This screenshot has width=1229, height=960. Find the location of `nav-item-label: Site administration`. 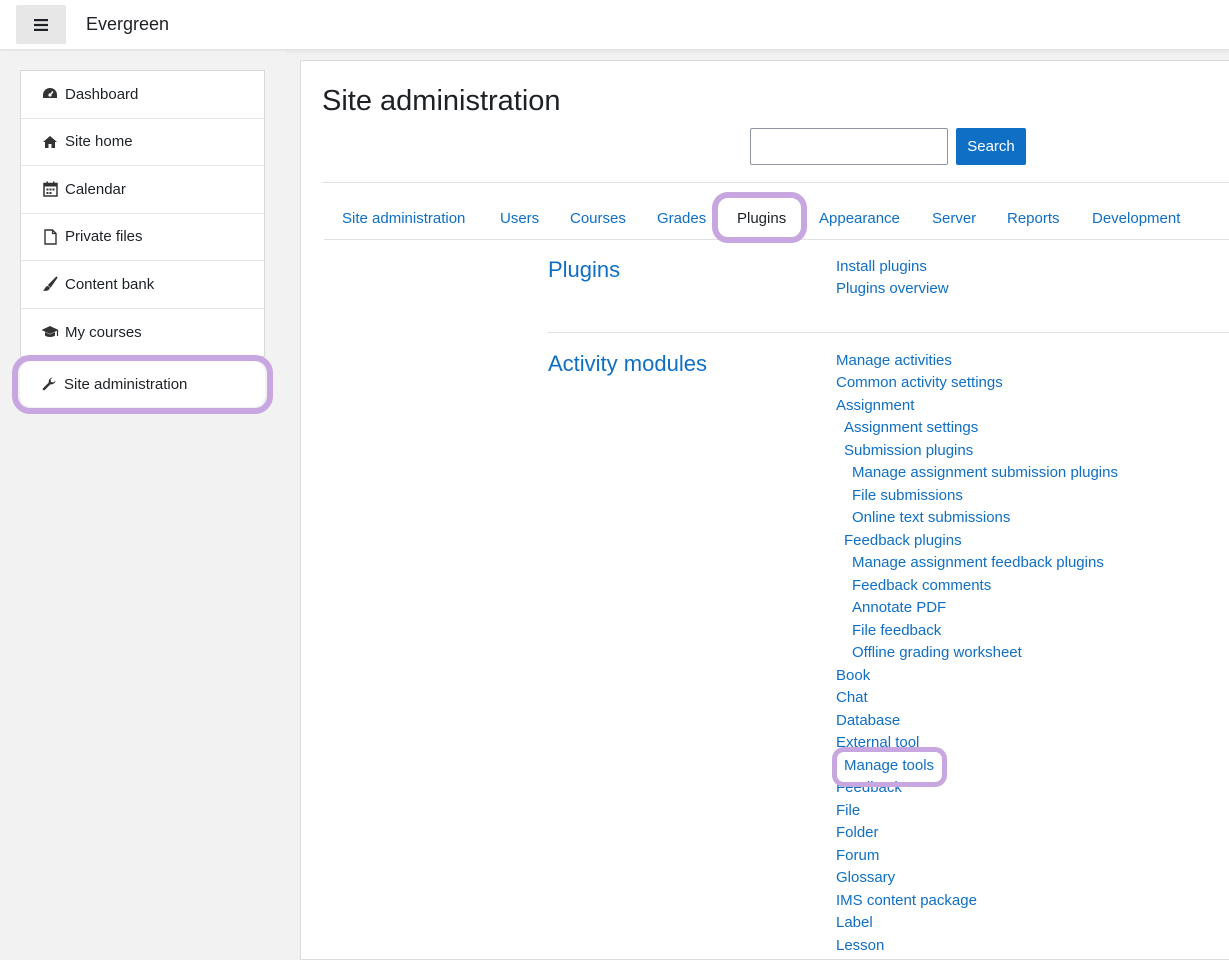

nav-item-label: Site administration is located at coordinates (126, 384).